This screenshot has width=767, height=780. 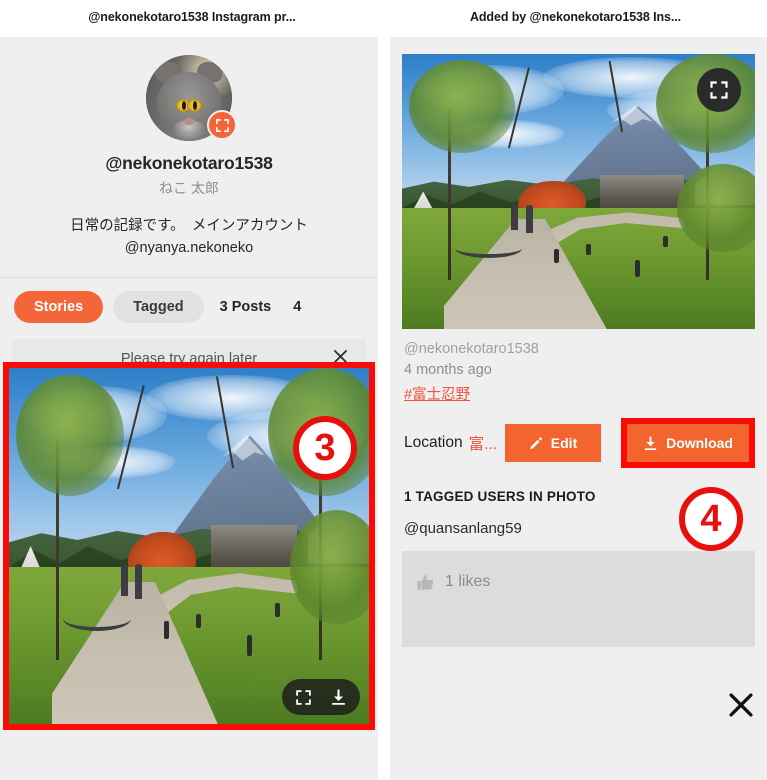 What do you see at coordinates (578, 393) in the screenshot?
I see `post-hashtag-link: #富士忍野` at bounding box center [578, 393].